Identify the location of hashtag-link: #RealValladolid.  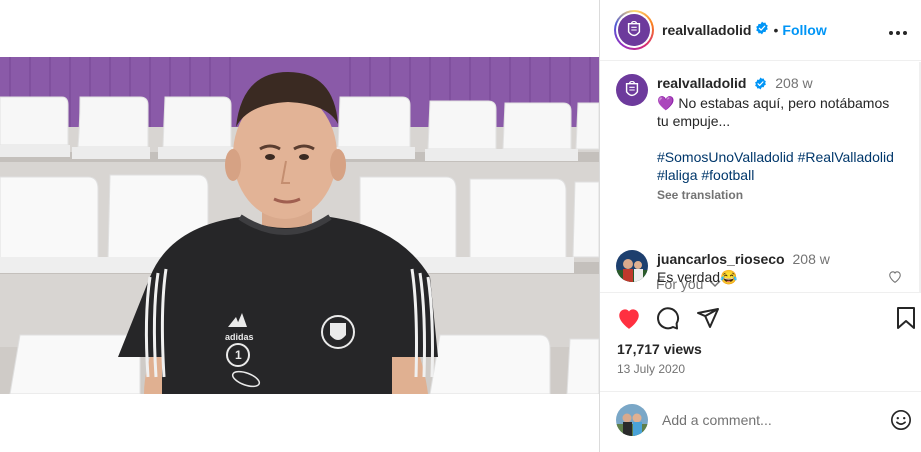
(846, 157).